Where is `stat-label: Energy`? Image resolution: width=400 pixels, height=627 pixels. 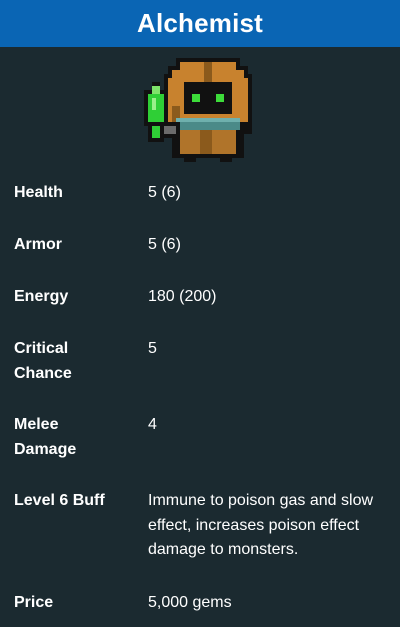
stat-label: Energy is located at coordinates (41, 296).